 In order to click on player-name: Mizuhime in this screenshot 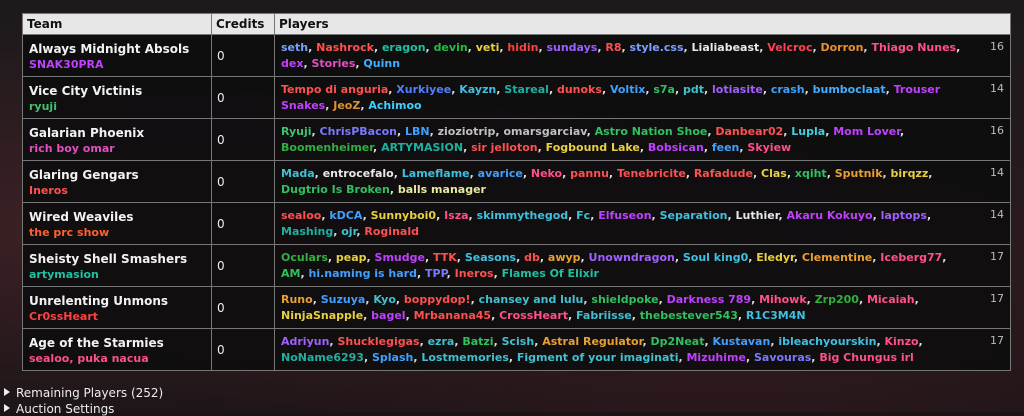, I will do `click(715, 357)`.